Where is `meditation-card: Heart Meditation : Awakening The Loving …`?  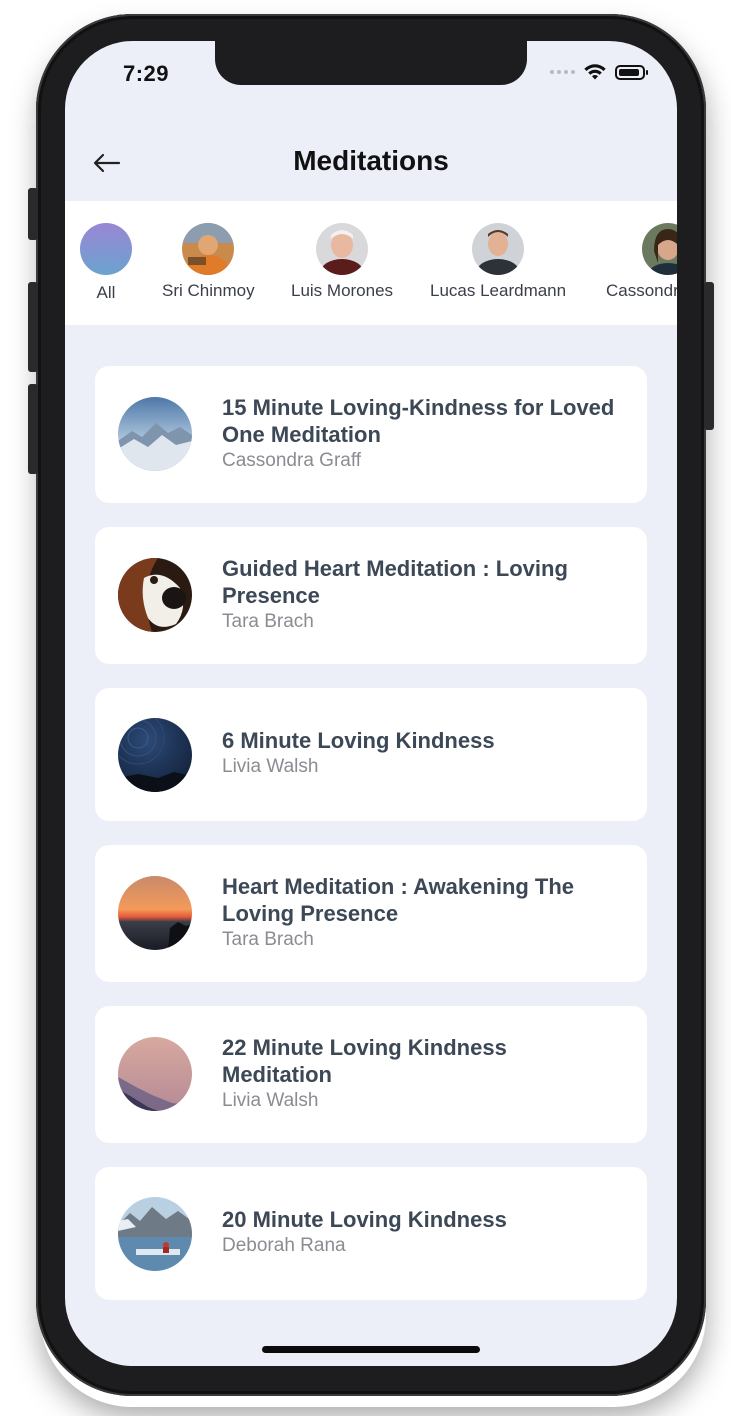 meditation-card: Heart Meditation : Awakening The Loving … is located at coordinates (371, 913).